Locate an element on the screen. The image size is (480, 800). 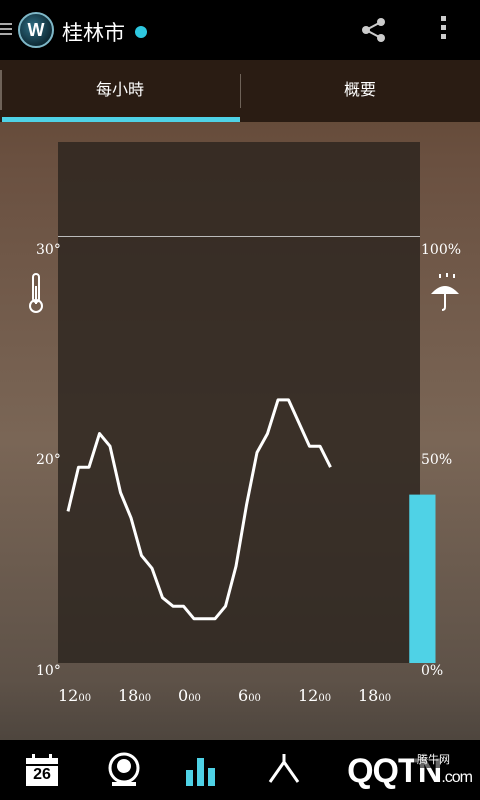
tab-hourly: 每小時 is located at coordinates (120, 91).